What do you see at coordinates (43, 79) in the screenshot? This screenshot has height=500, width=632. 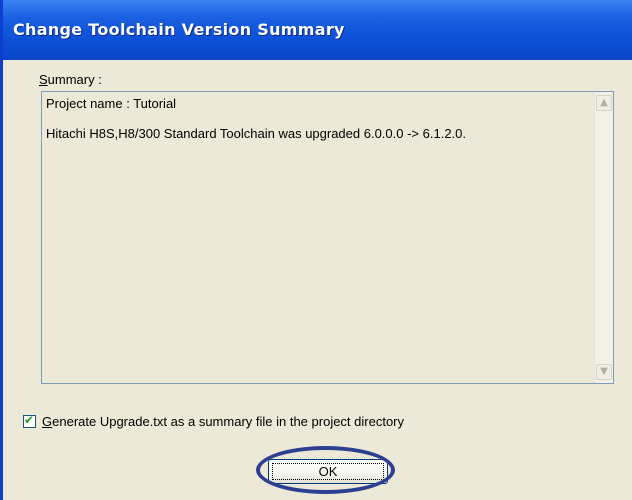 I see `summary-label-mnemonic: S` at bounding box center [43, 79].